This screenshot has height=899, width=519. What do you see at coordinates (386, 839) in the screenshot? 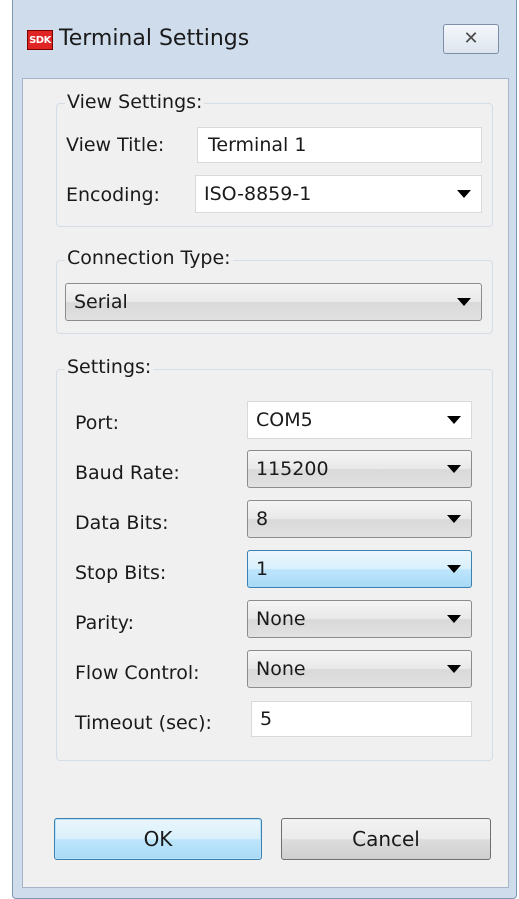
I see `cancel-button: Cancel` at bounding box center [386, 839].